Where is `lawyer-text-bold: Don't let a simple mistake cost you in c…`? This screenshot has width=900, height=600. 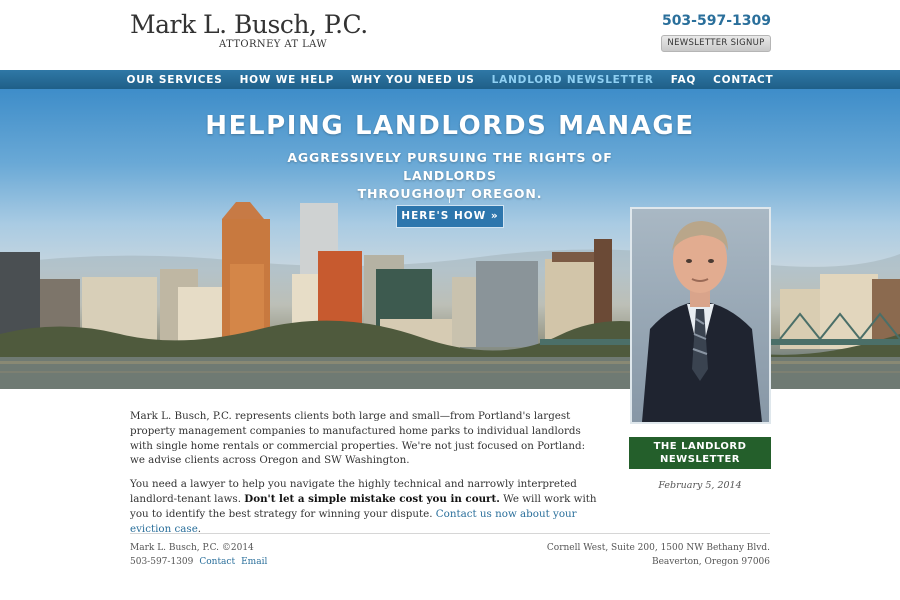 lawyer-text-bold: Don't let a simple mistake cost you in c… is located at coordinates (372, 498).